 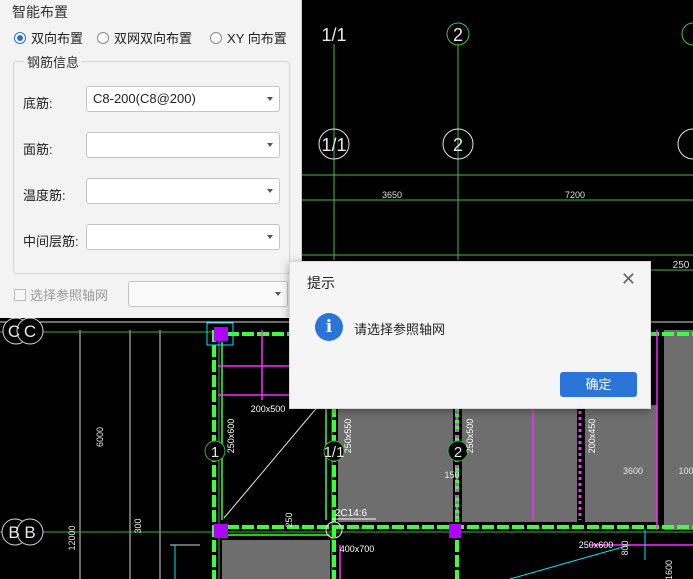 I want to click on panel-title: 智能布置, so click(x=40, y=12).